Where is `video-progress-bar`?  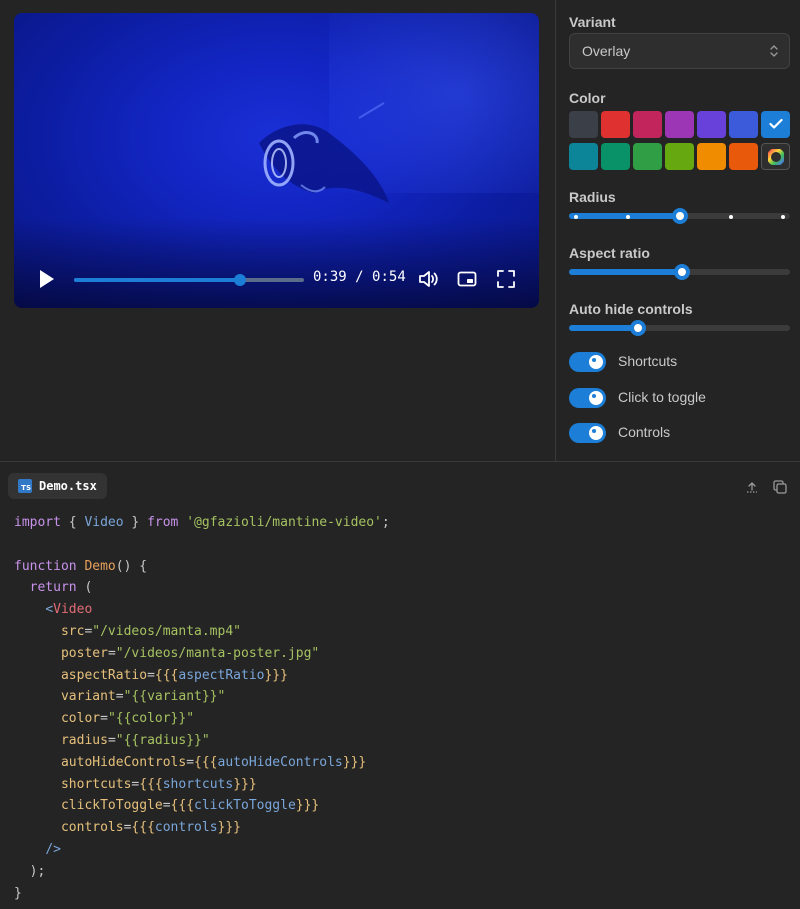 video-progress-bar is located at coordinates (189, 280).